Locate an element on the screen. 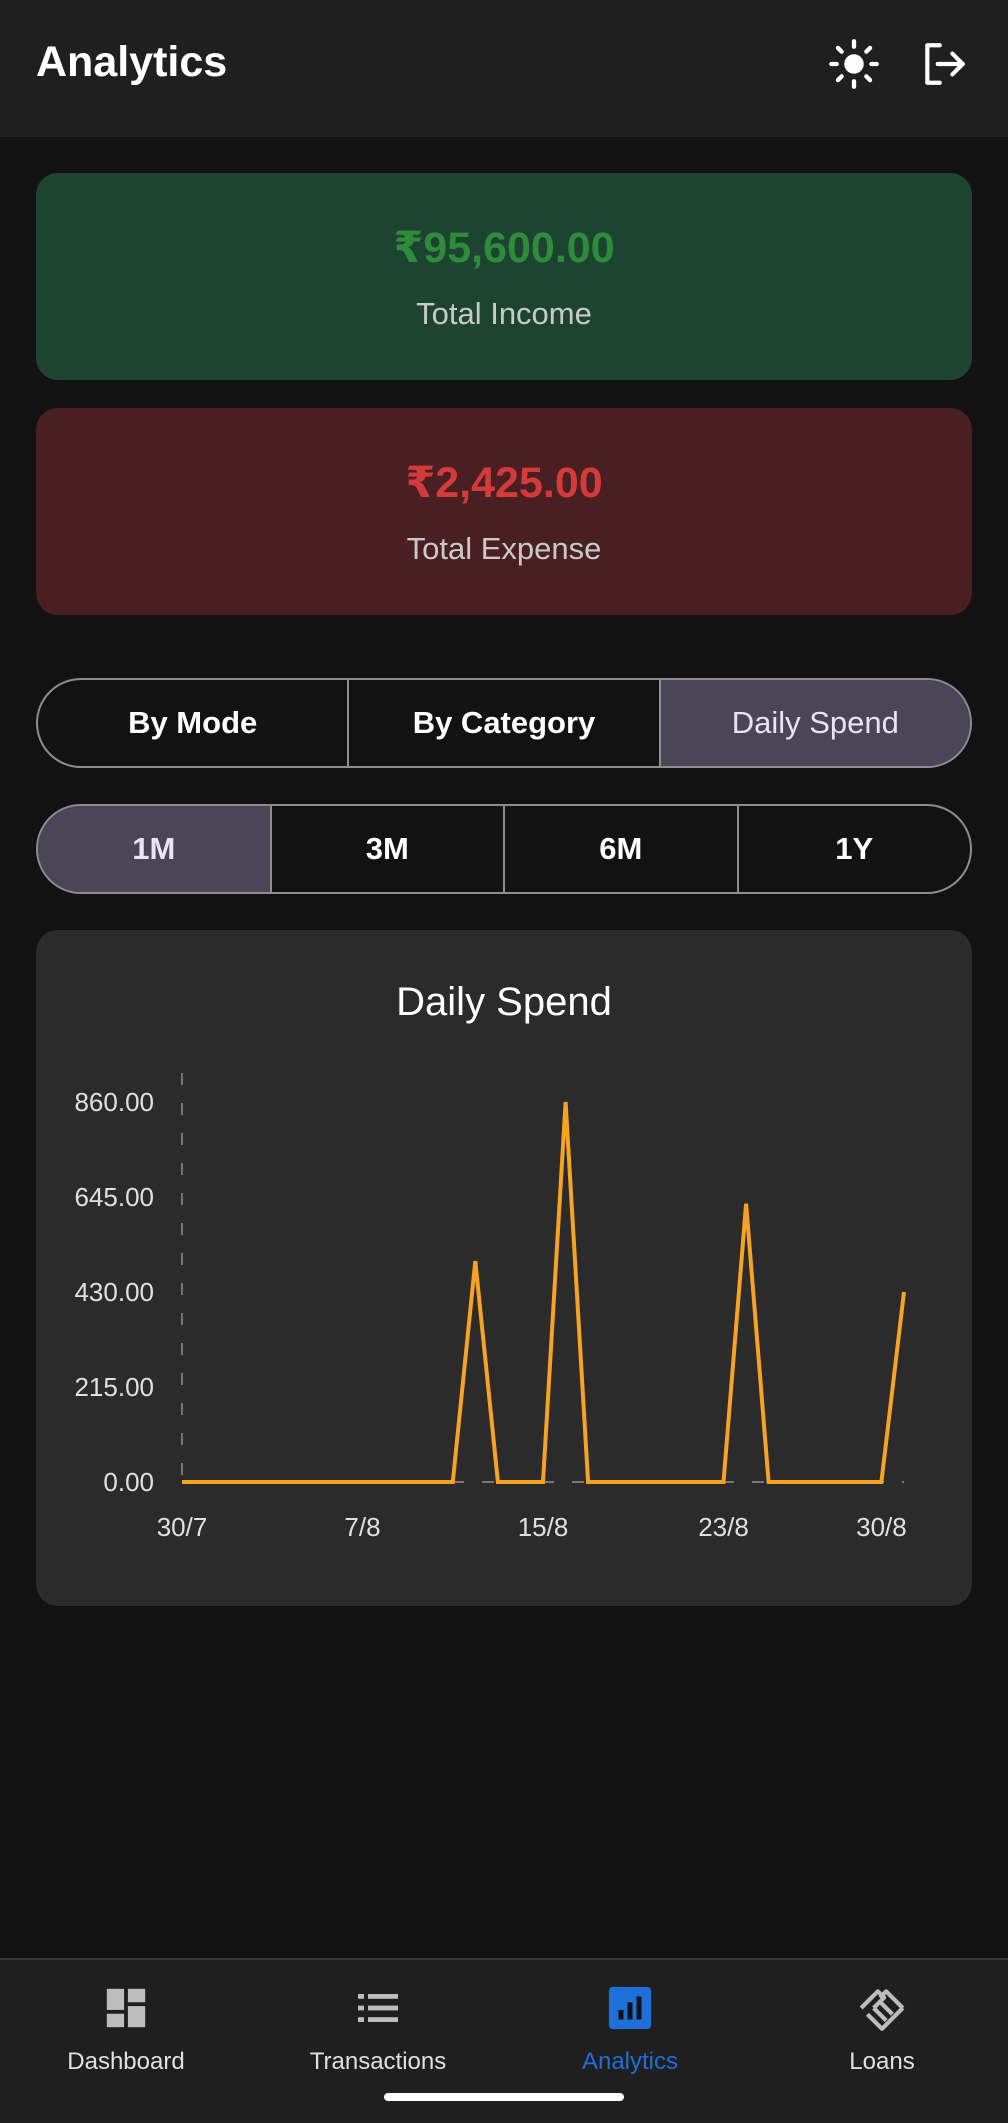  tab-by-mode: By Mode is located at coordinates (194, 723).